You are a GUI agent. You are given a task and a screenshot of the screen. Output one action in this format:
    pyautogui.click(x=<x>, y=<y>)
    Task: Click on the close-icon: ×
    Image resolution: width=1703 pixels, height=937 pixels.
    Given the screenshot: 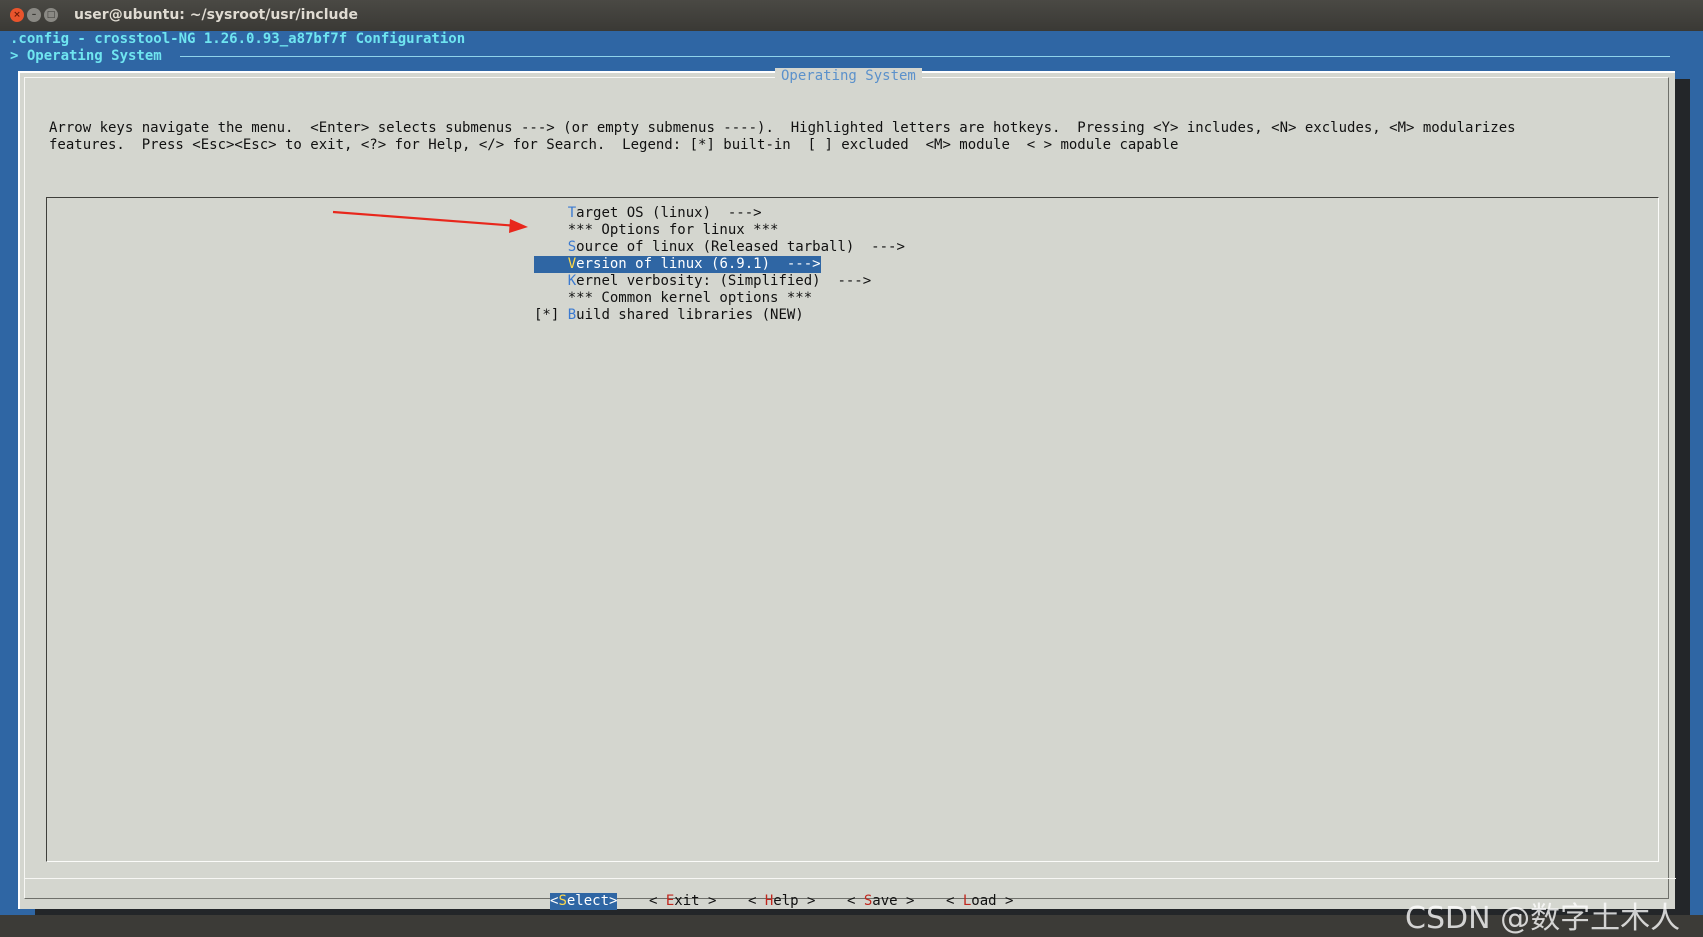 What is the action you would take?
    pyautogui.click(x=17, y=15)
    